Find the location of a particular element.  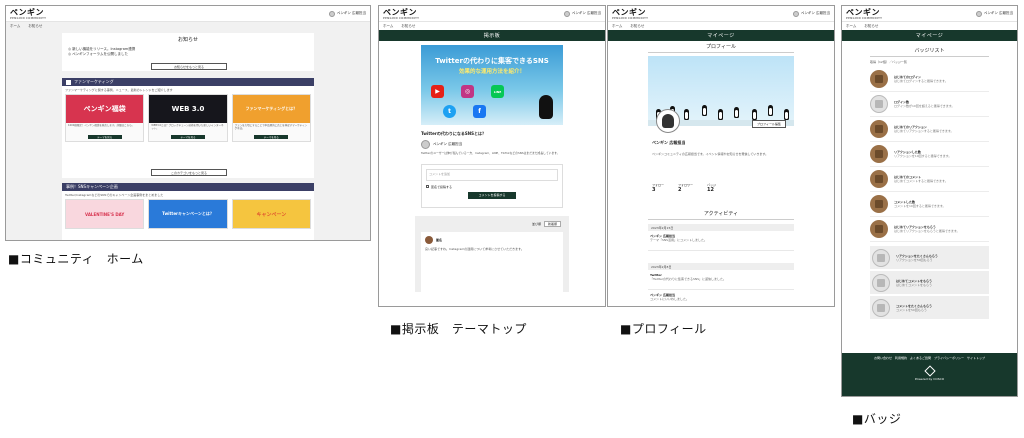

activity-item: ペンギン 広報担当 コメントにいいねしました。 is located at coordinates (721, 298).